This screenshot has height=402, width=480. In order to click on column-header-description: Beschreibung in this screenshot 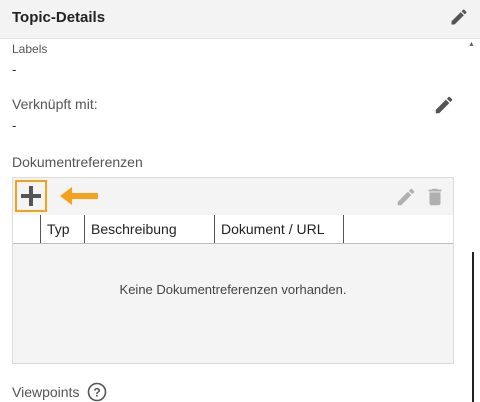, I will do `click(149, 229)`.